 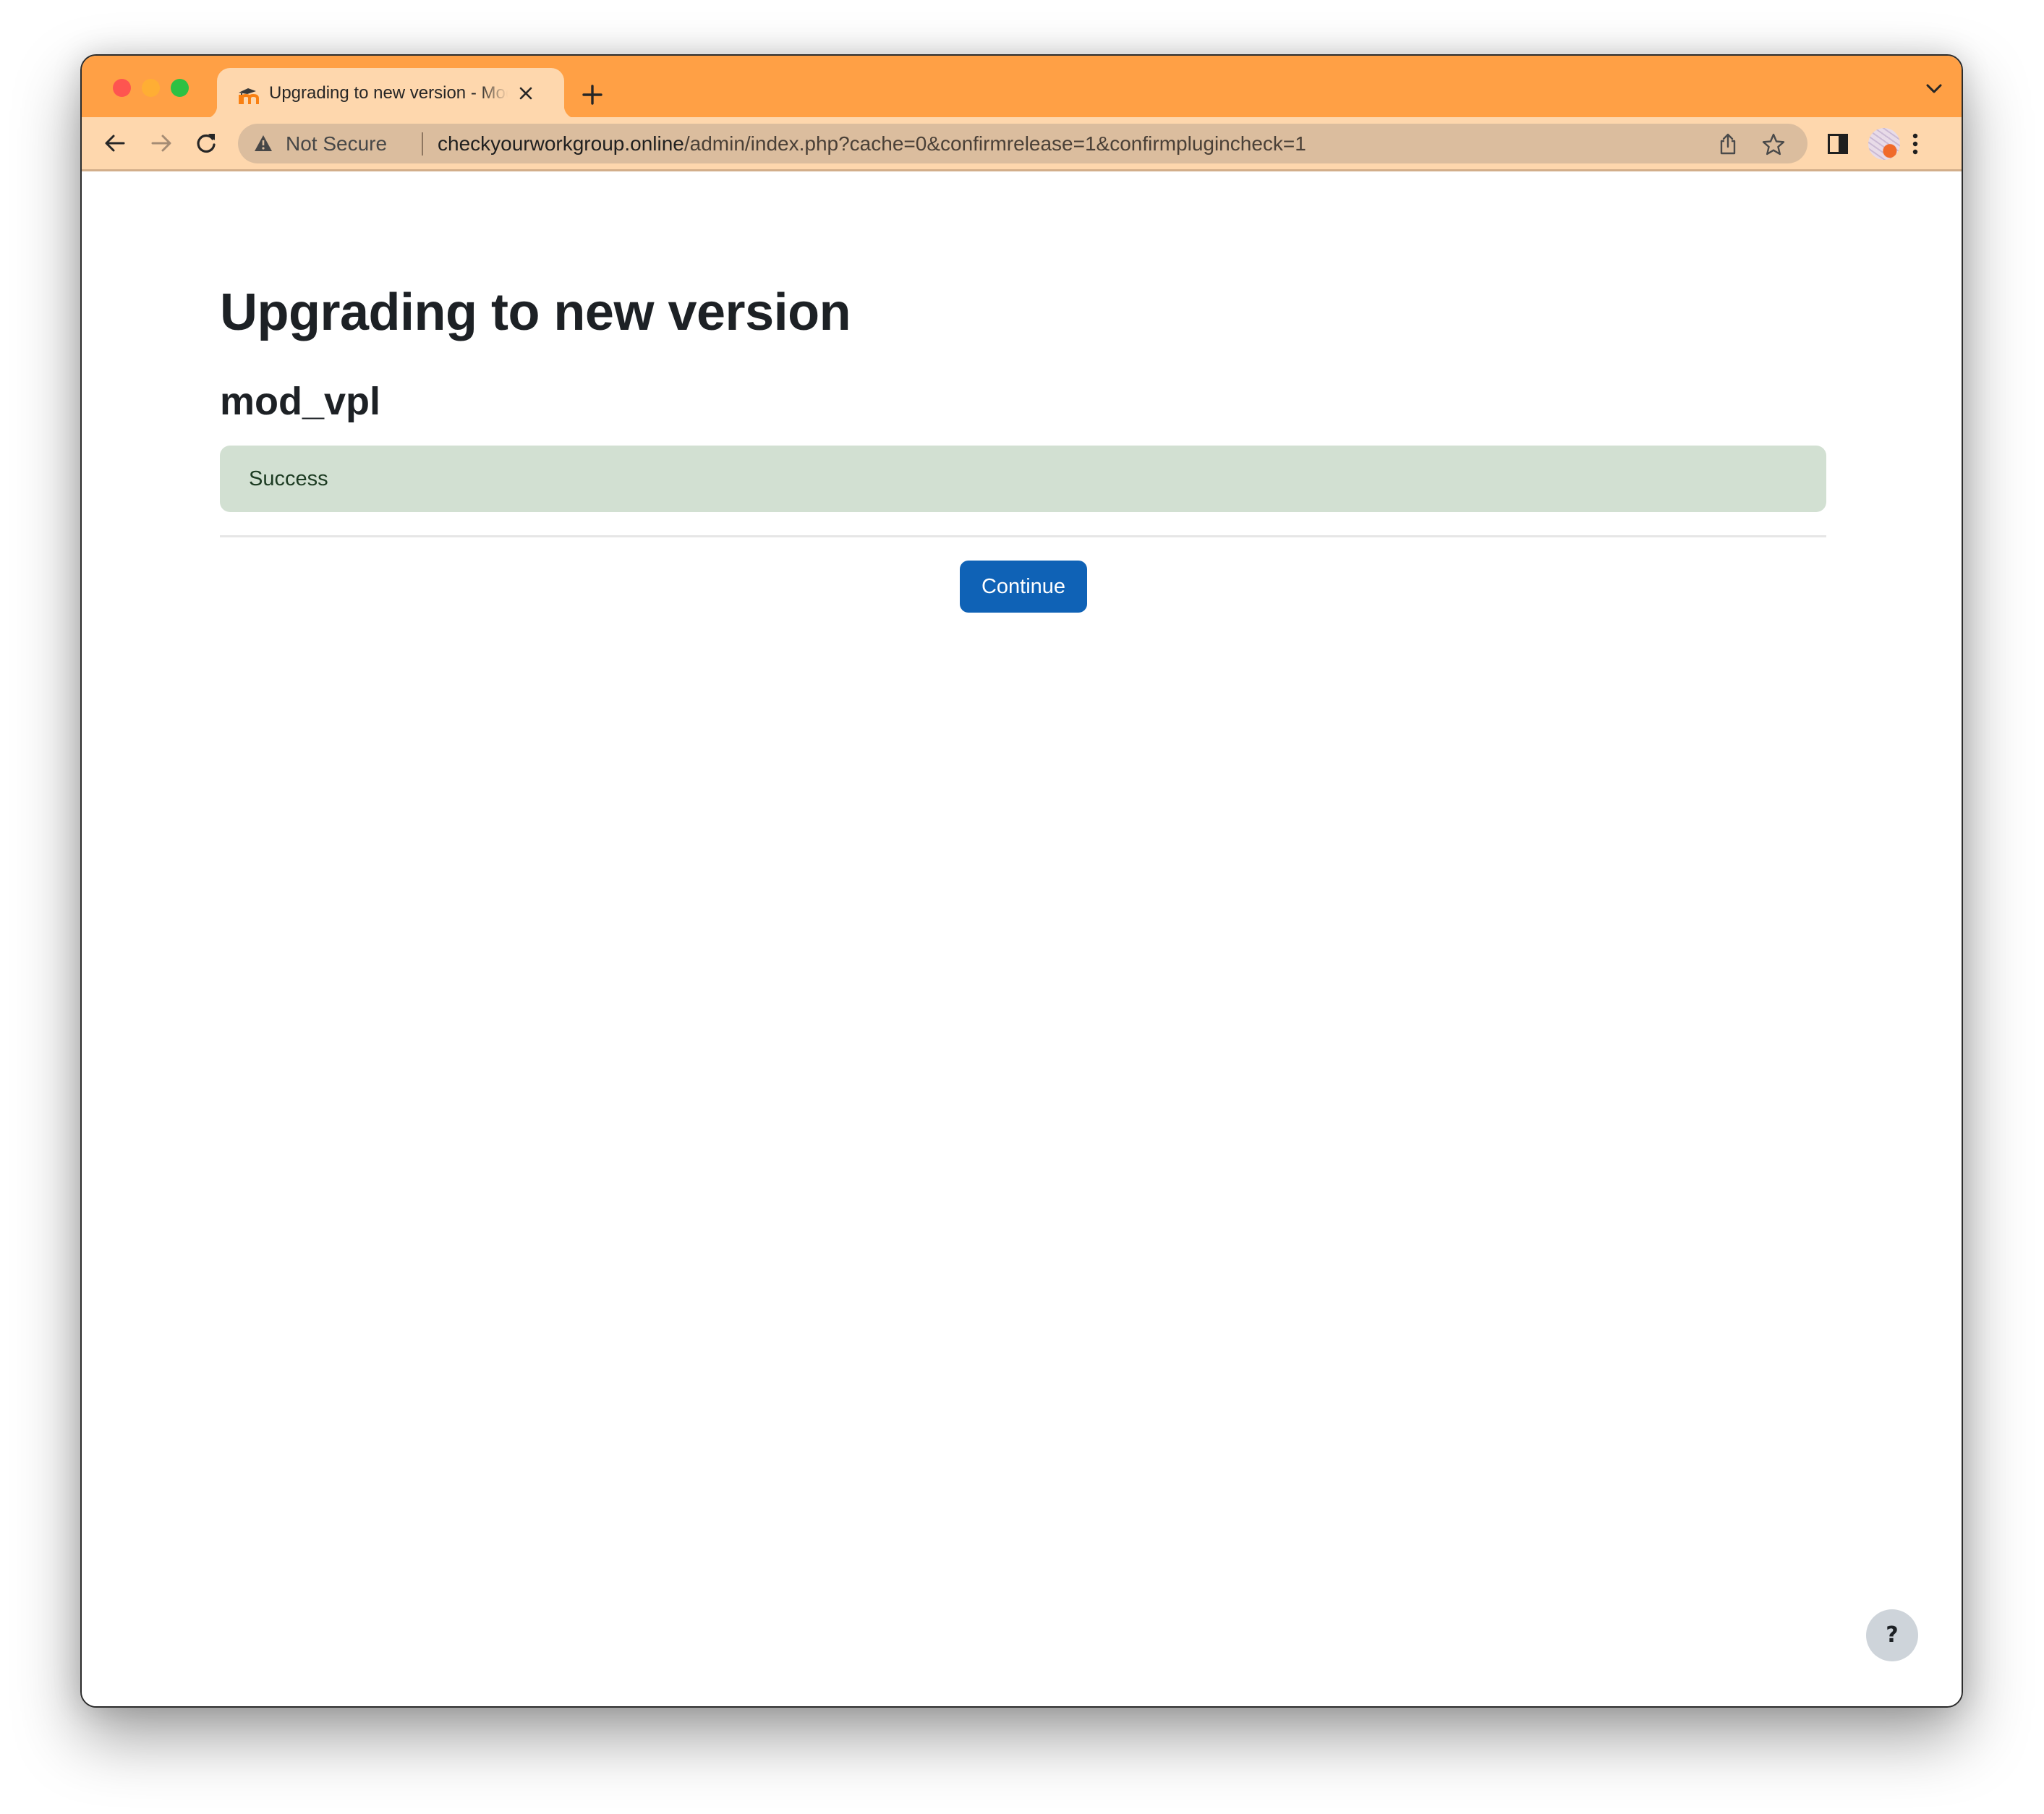 What do you see at coordinates (422, 144) in the screenshot?
I see `address-divider` at bounding box center [422, 144].